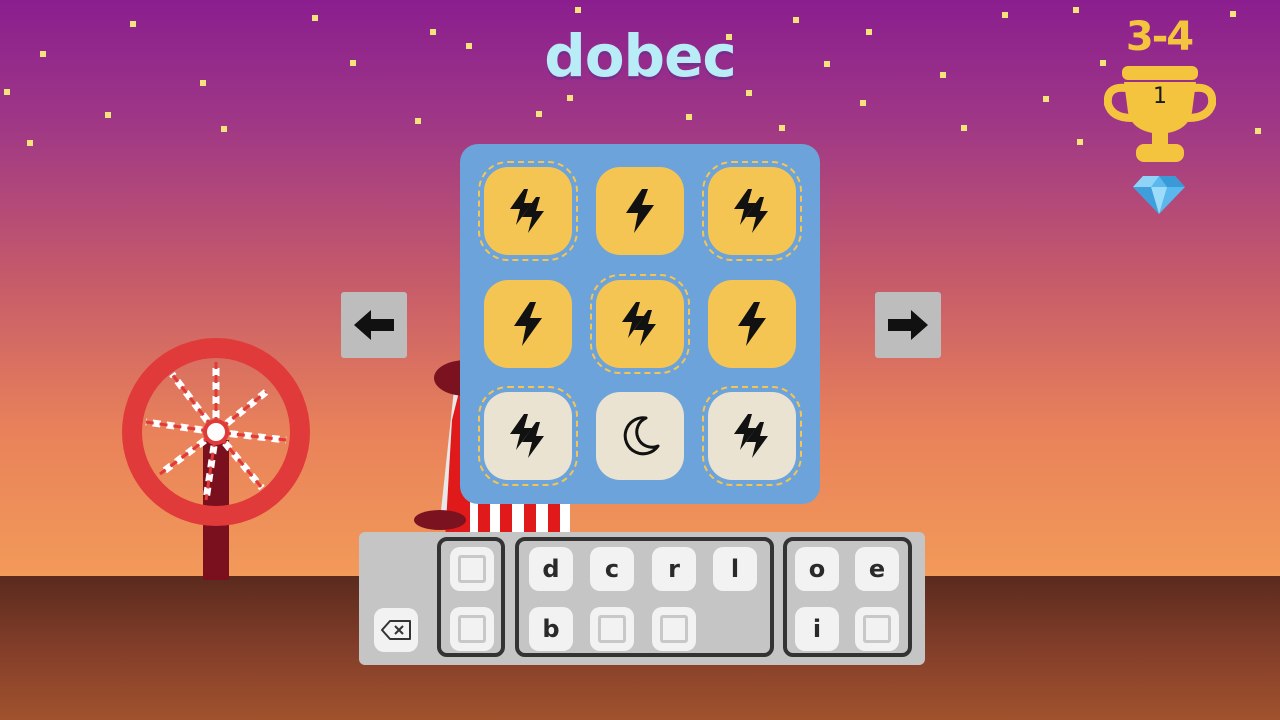  What do you see at coordinates (817, 569) in the screenshot?
I see `letter-key: o` at bounding box center [817, 569].